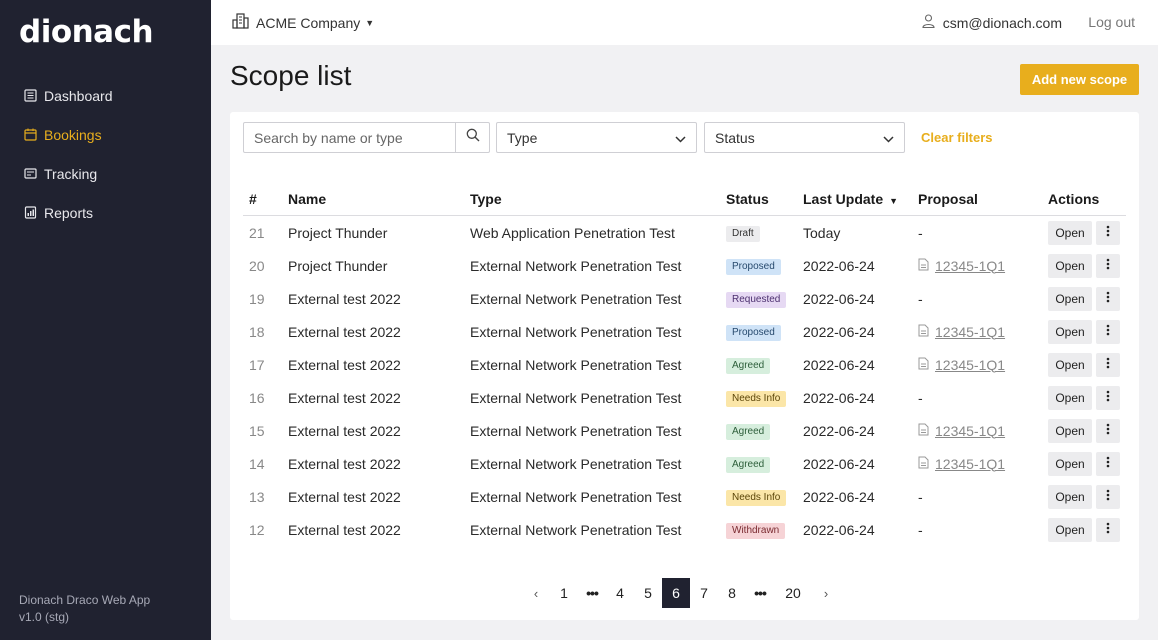 The height and width of the screenshot is (640, 1158). Describe the element at coordinates (257, 430) in the screenshot. I see `row-number: 15` at that location.